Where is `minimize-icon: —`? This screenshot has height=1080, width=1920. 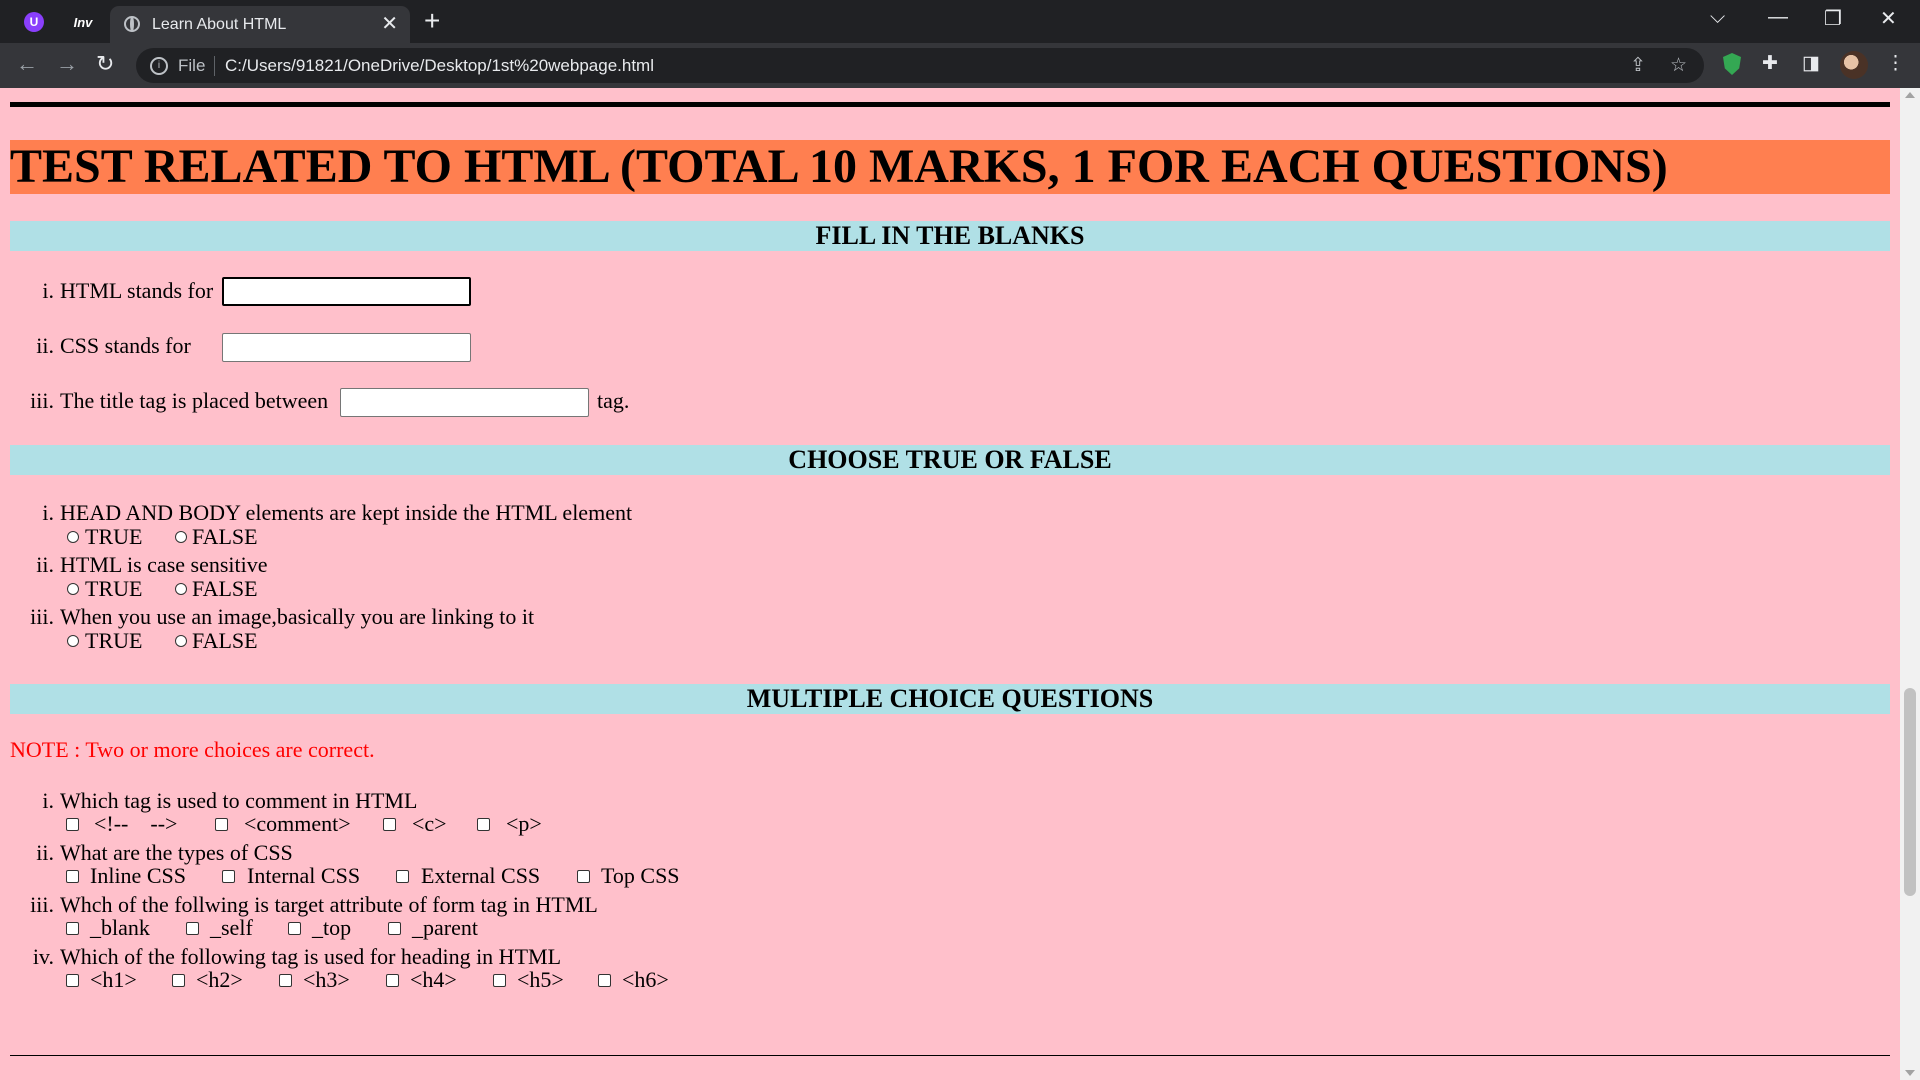 minimize-icon: — is located at coordinates (1778, 17).